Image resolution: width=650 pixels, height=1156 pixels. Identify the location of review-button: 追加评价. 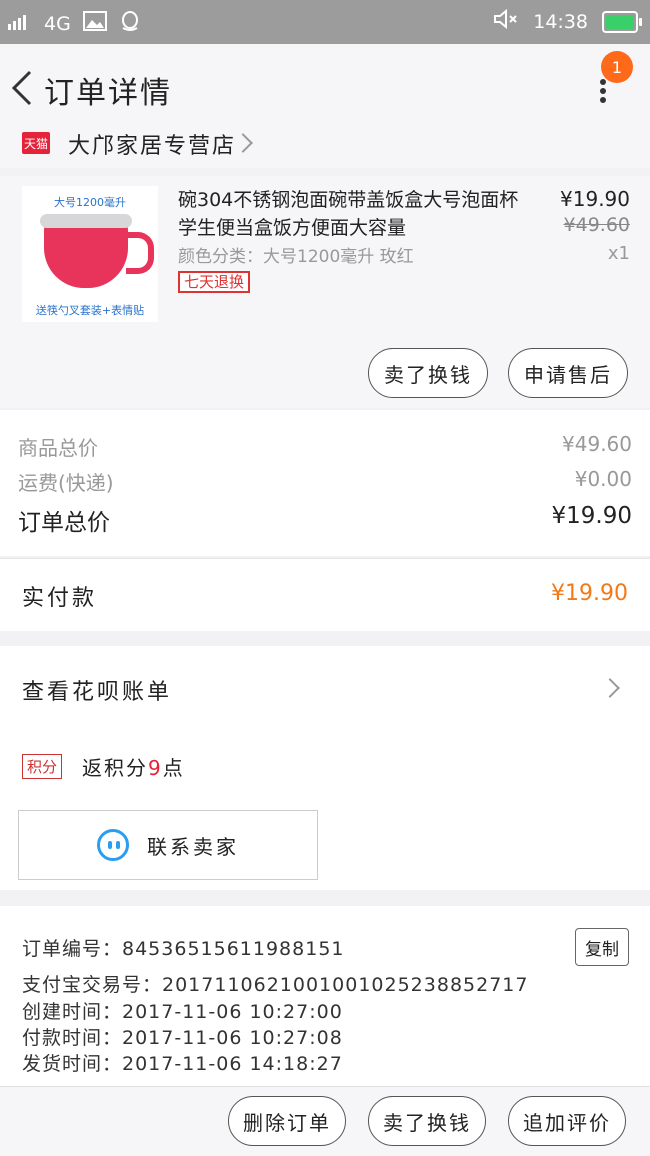
(567, 1121).